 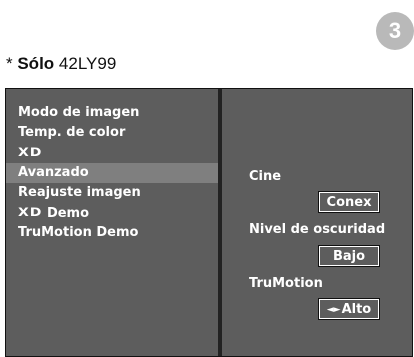 I want to click on cine-label: Cine, so click(x=265, y=176).